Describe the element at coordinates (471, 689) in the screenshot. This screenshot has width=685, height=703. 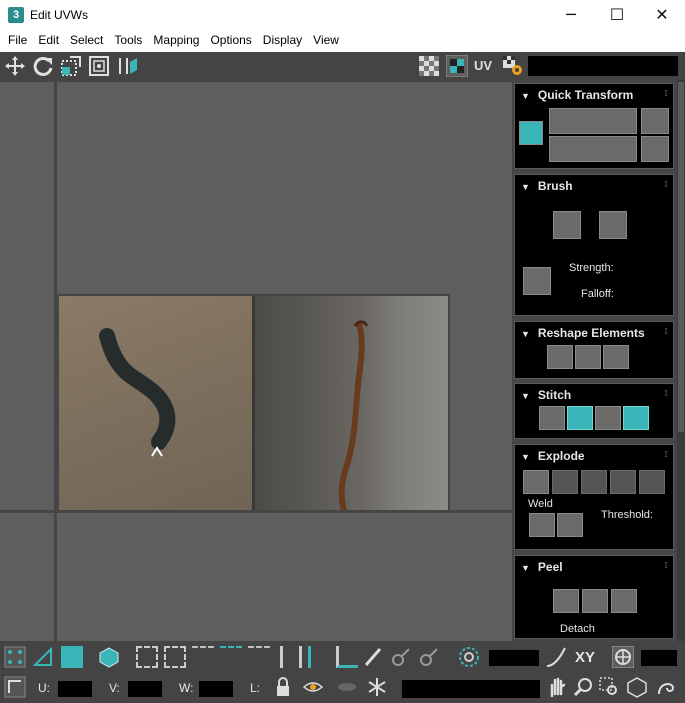
I see `selection-set-field` at that location.